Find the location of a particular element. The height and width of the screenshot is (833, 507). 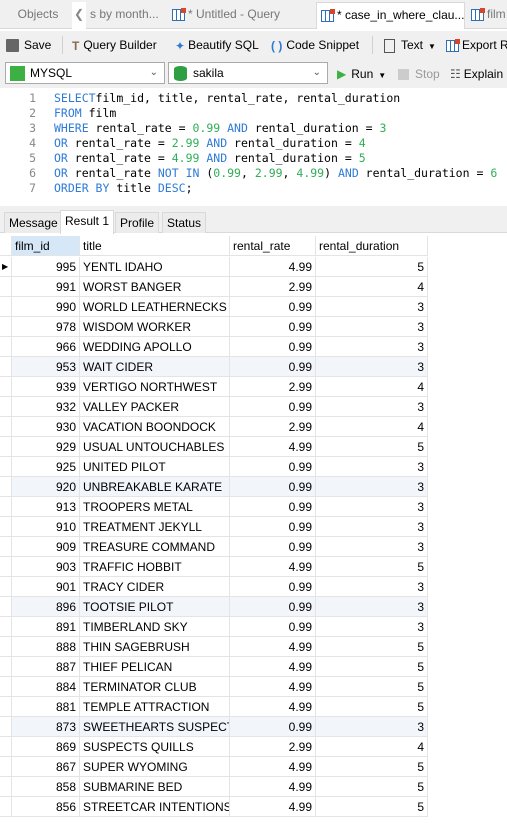

title-cell: USUAL UNTOUCHABLES is located at coordinates (155, 447).